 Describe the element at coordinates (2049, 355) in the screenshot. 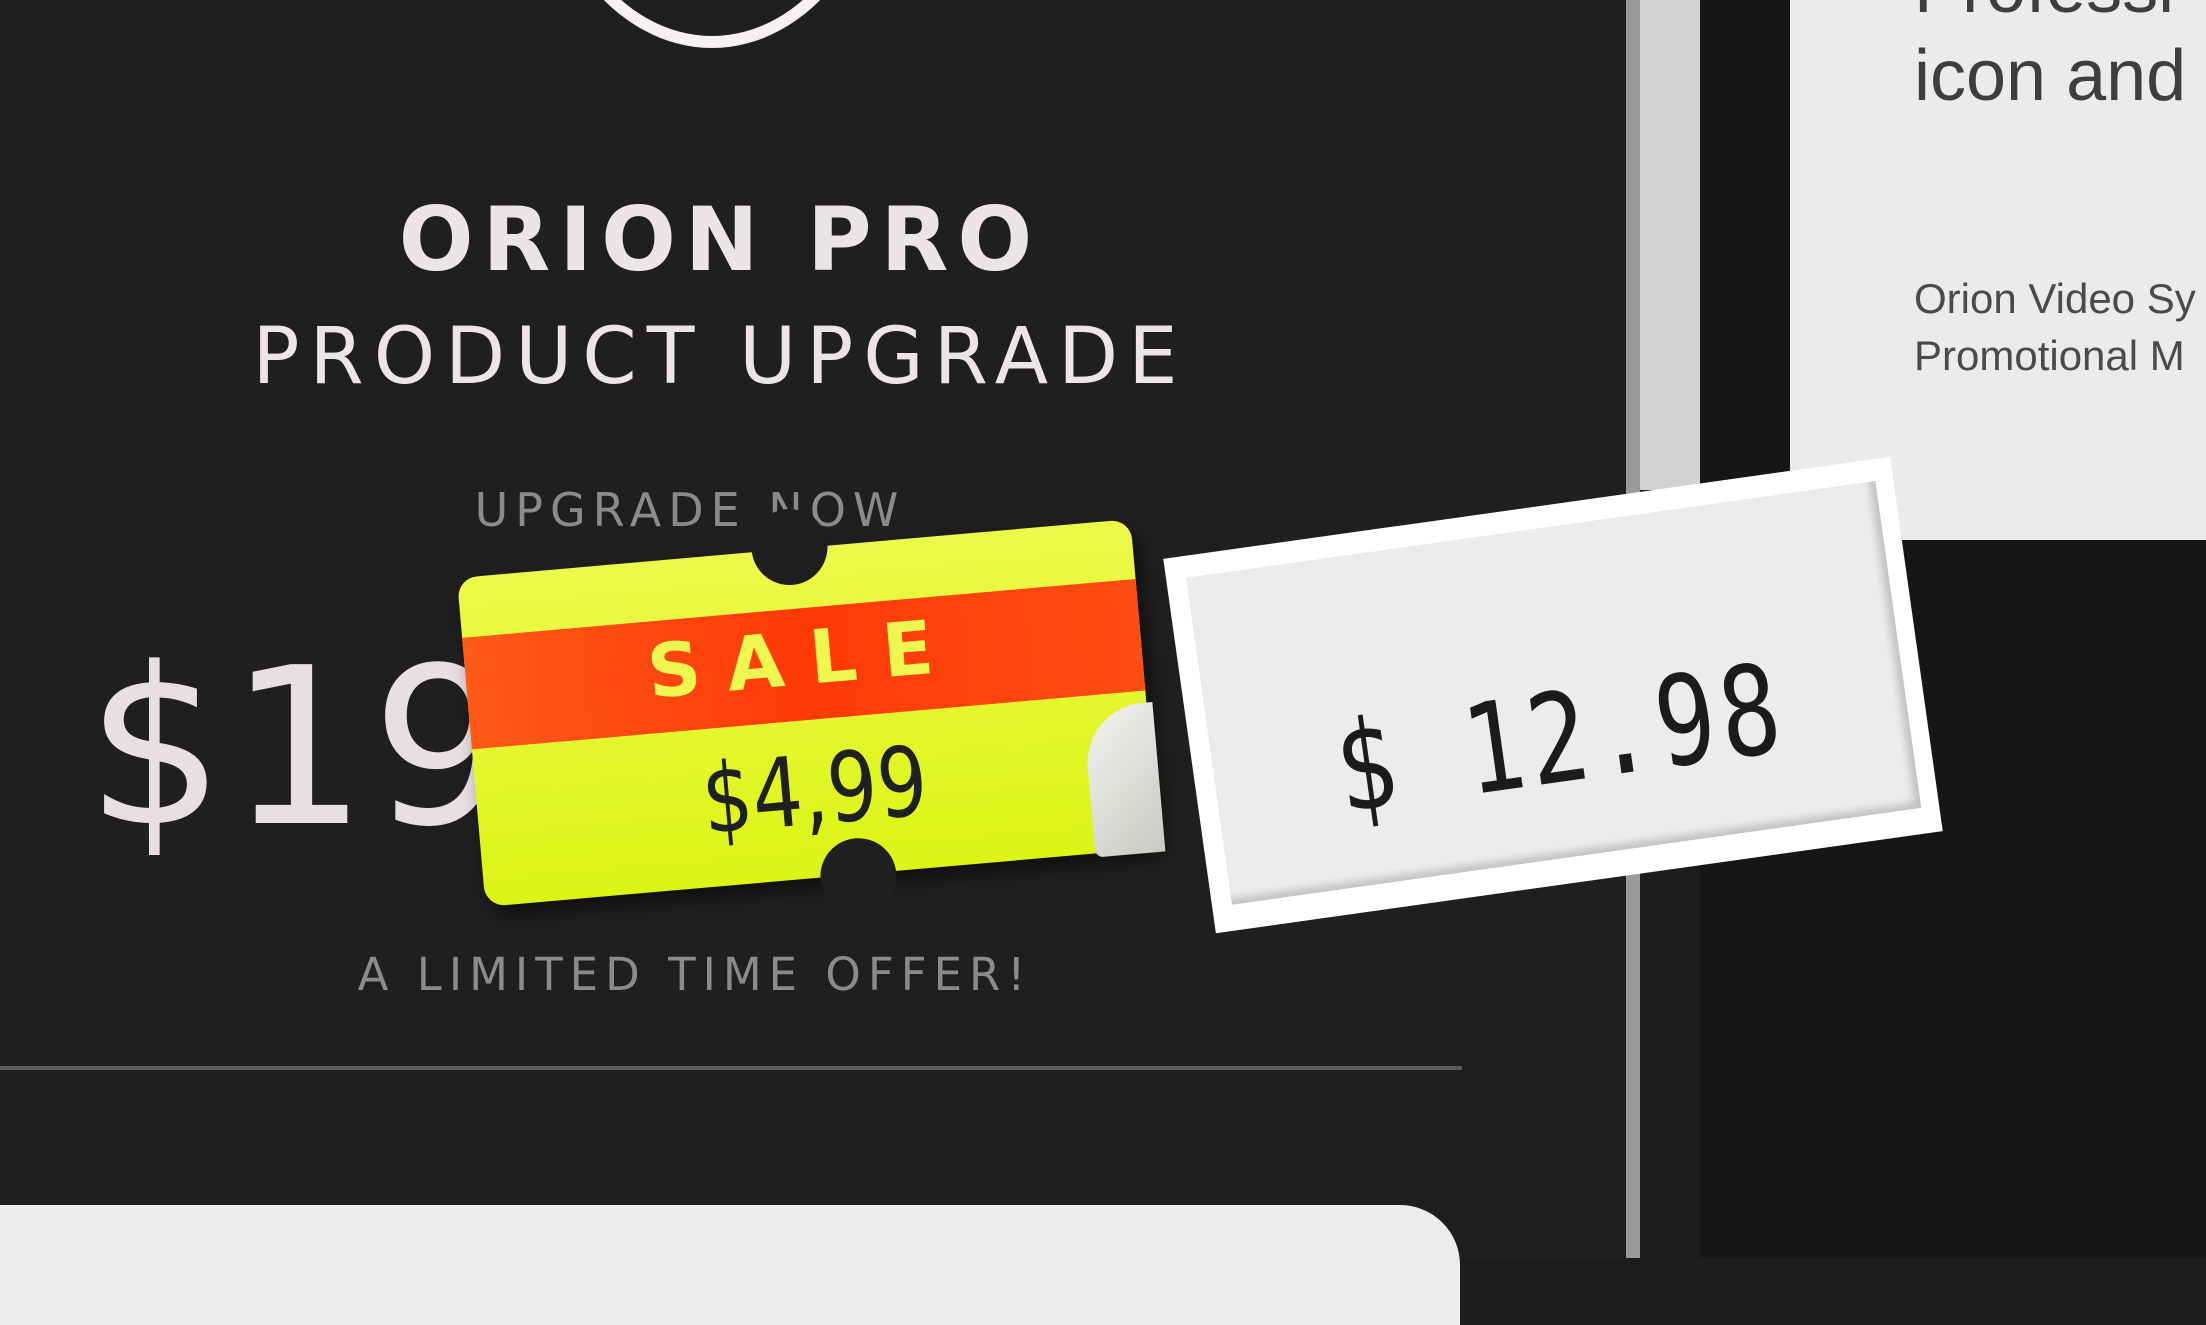

I see `product-card-desc-line2: Promotional M` at that location.